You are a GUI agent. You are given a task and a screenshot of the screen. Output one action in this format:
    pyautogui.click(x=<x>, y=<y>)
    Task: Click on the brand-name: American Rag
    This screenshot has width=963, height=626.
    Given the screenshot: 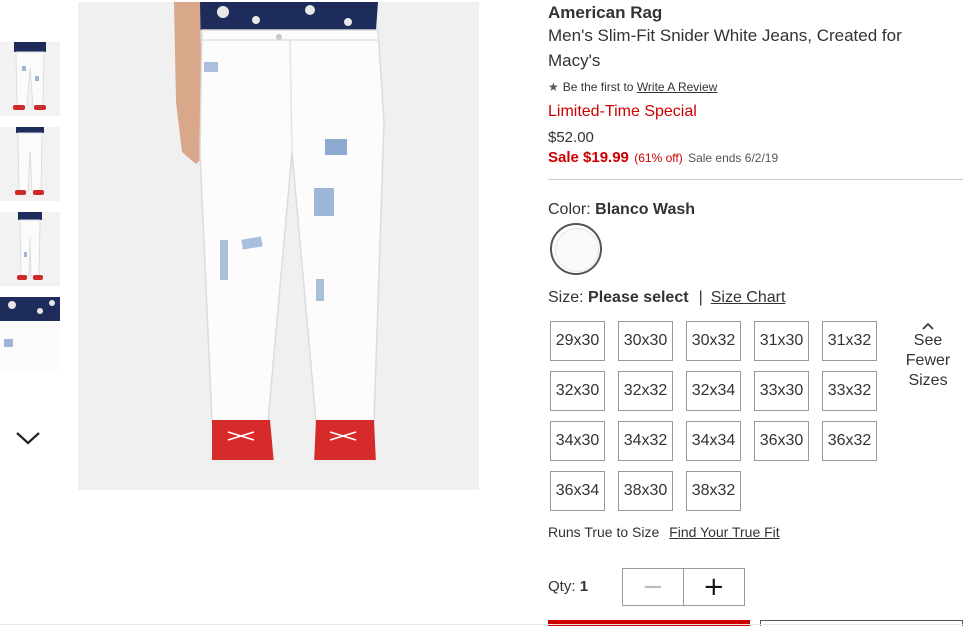 What is the action you would take?
    pyautogui.click(x=605, y=13)
    